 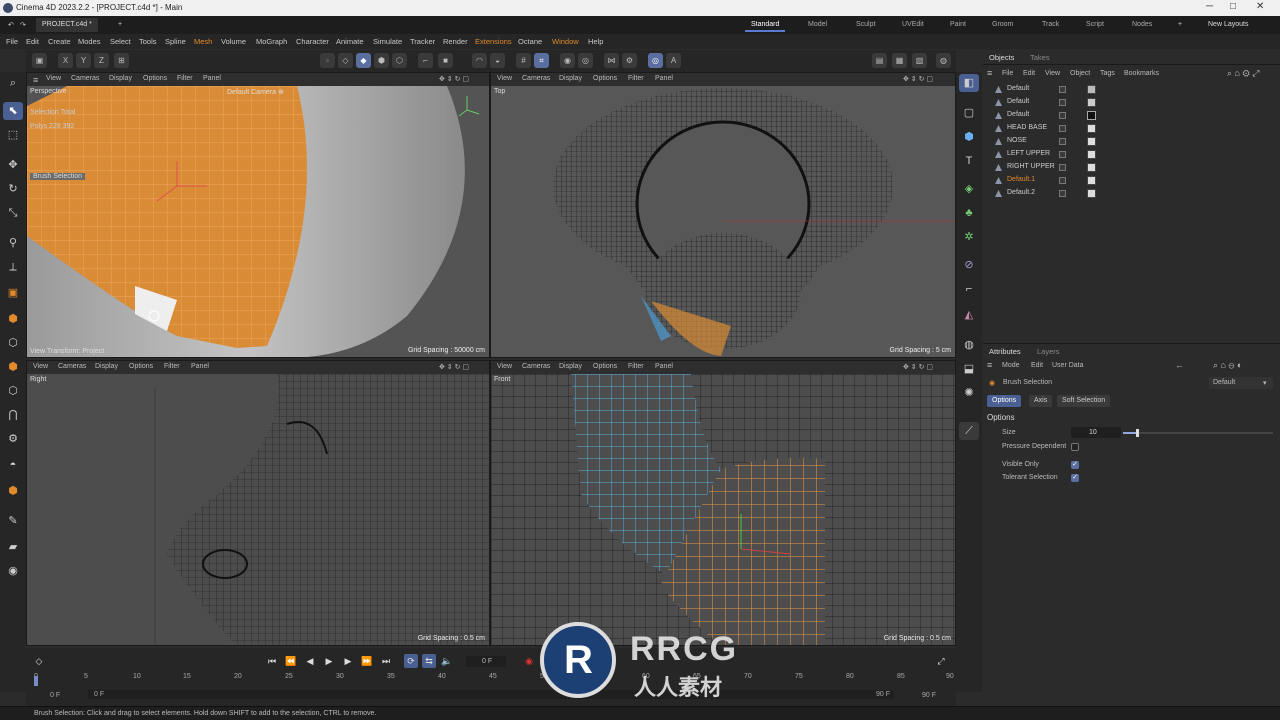 I want to click on document-tab: PROJECT.c4d *, so click(x=67, y=25).